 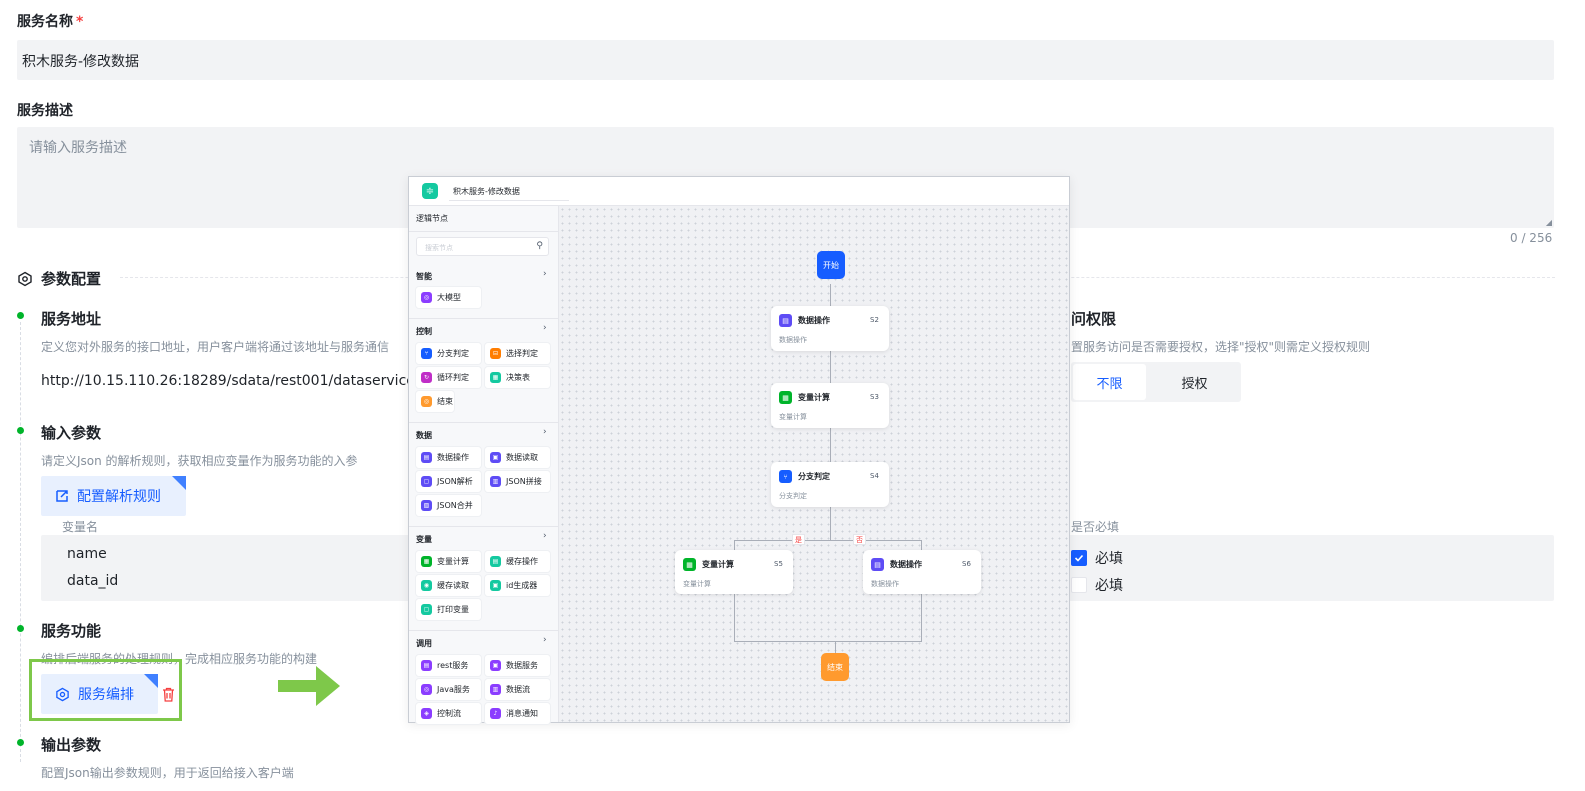 I want to click on cache-op-icon: ▤, so click(x=495, y=561).